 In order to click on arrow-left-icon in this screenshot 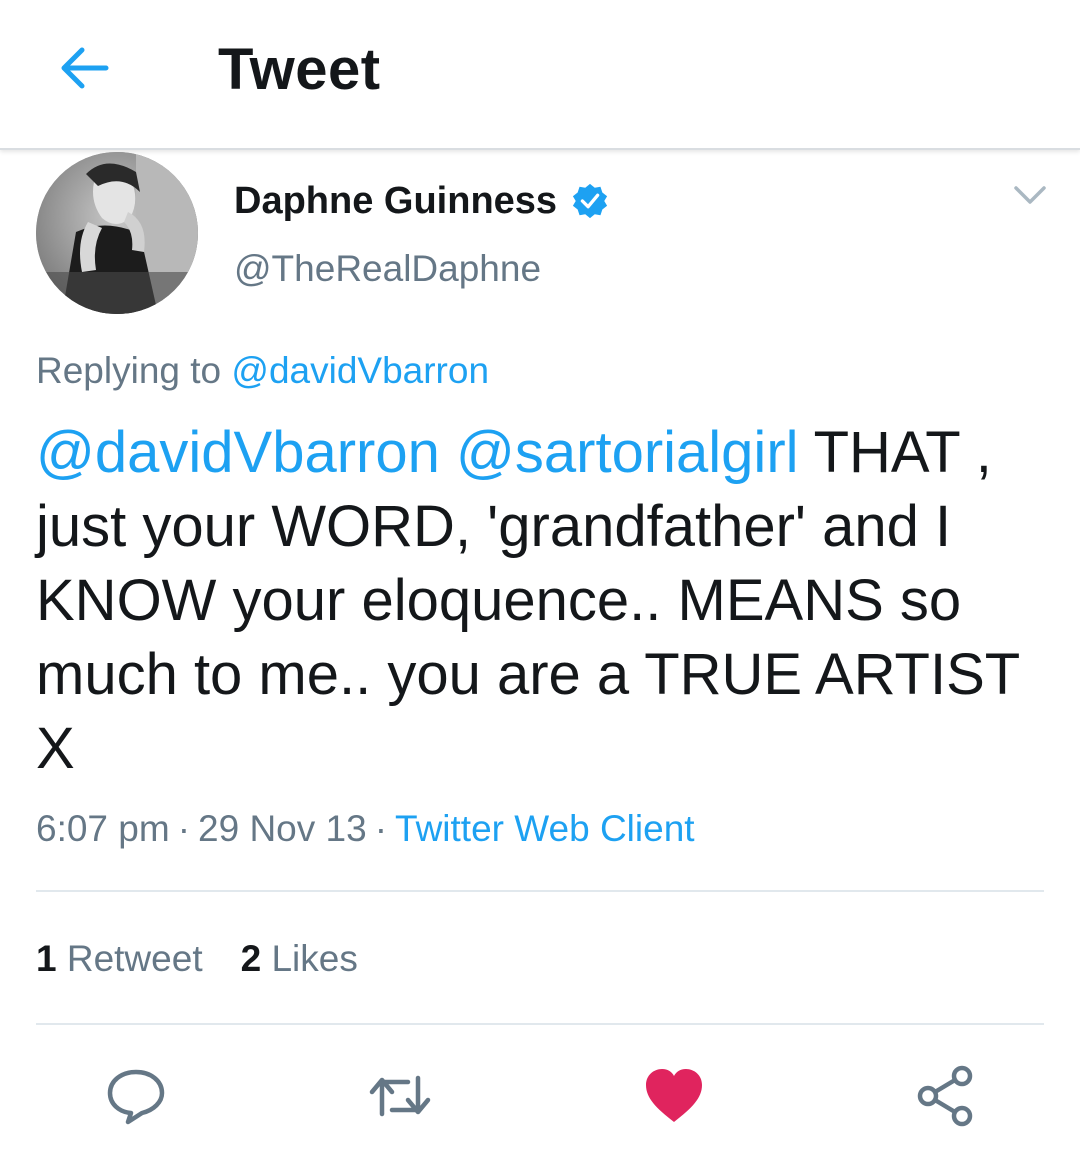, I will do `click(84, 68)`.